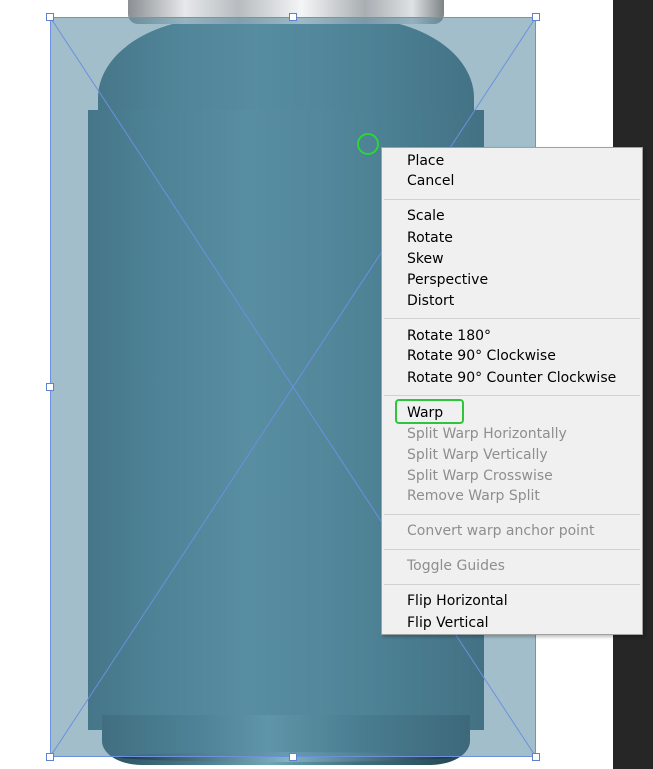 This screenshot has width=653, height=769. Describe the element at coordinates (501, 531) in the screenshot. I see `menu-item-convert-warp-anchor-point: Convert warp anchor point` at that location.